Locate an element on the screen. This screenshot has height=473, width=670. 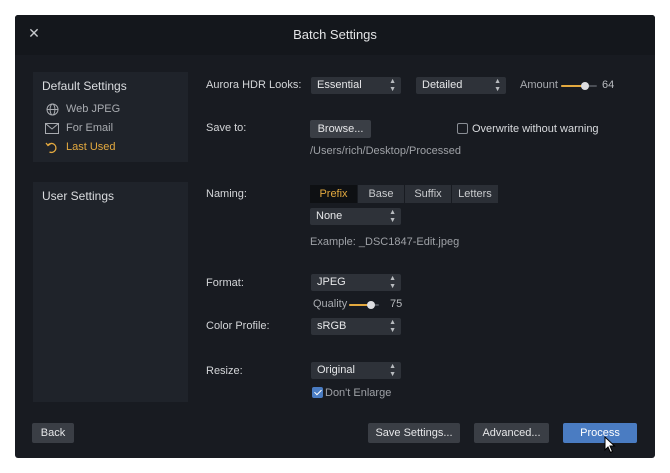
preset-label: For Email is located at coordinates (90, 128).